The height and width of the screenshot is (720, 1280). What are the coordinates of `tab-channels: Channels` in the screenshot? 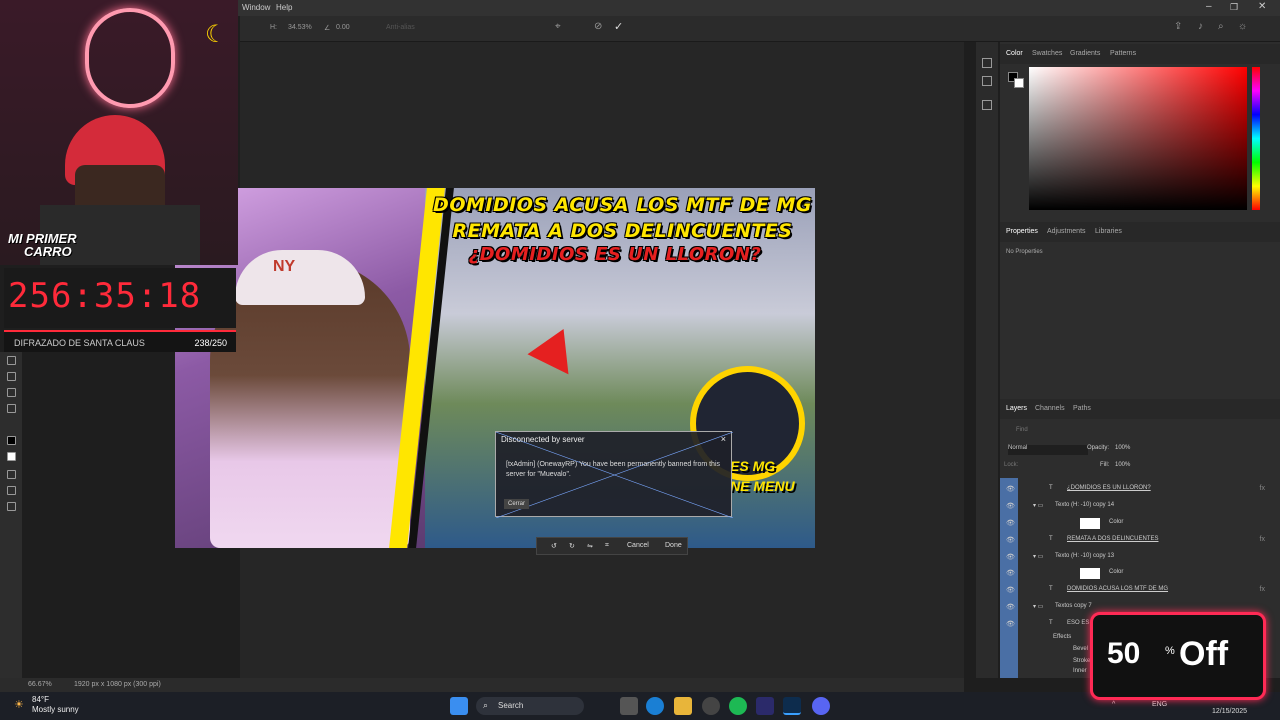 It's located at (1050, 408).